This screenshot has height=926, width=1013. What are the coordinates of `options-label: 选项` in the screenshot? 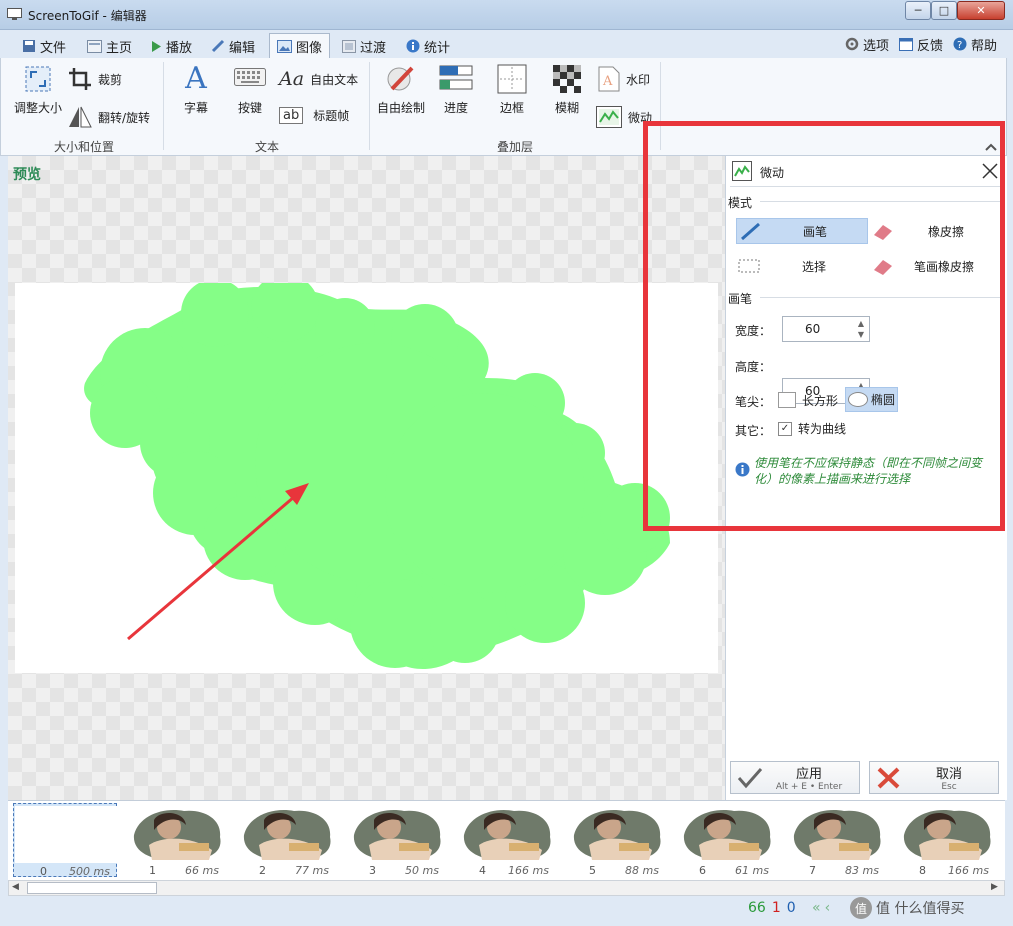 It's located at (876, 46).